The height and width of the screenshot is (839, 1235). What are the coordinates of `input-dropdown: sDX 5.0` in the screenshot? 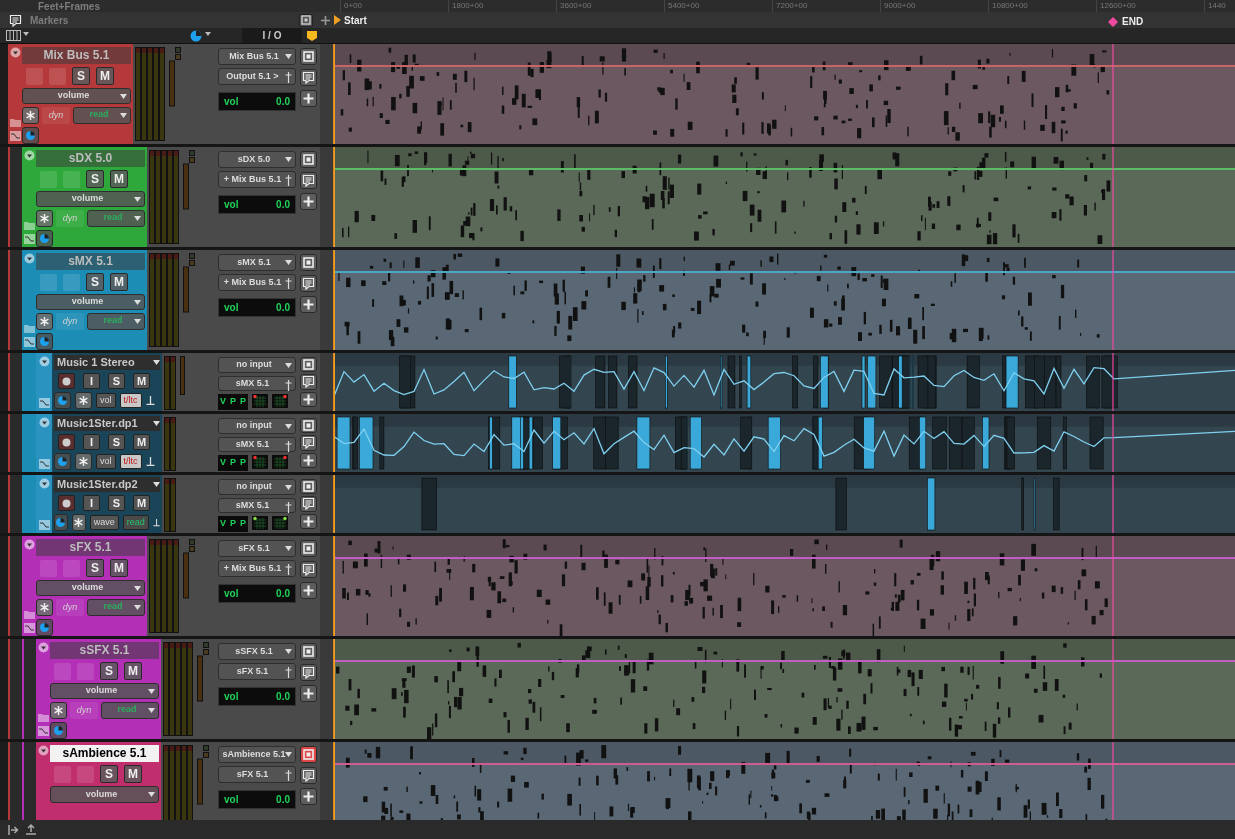 It's located at (257, 159).